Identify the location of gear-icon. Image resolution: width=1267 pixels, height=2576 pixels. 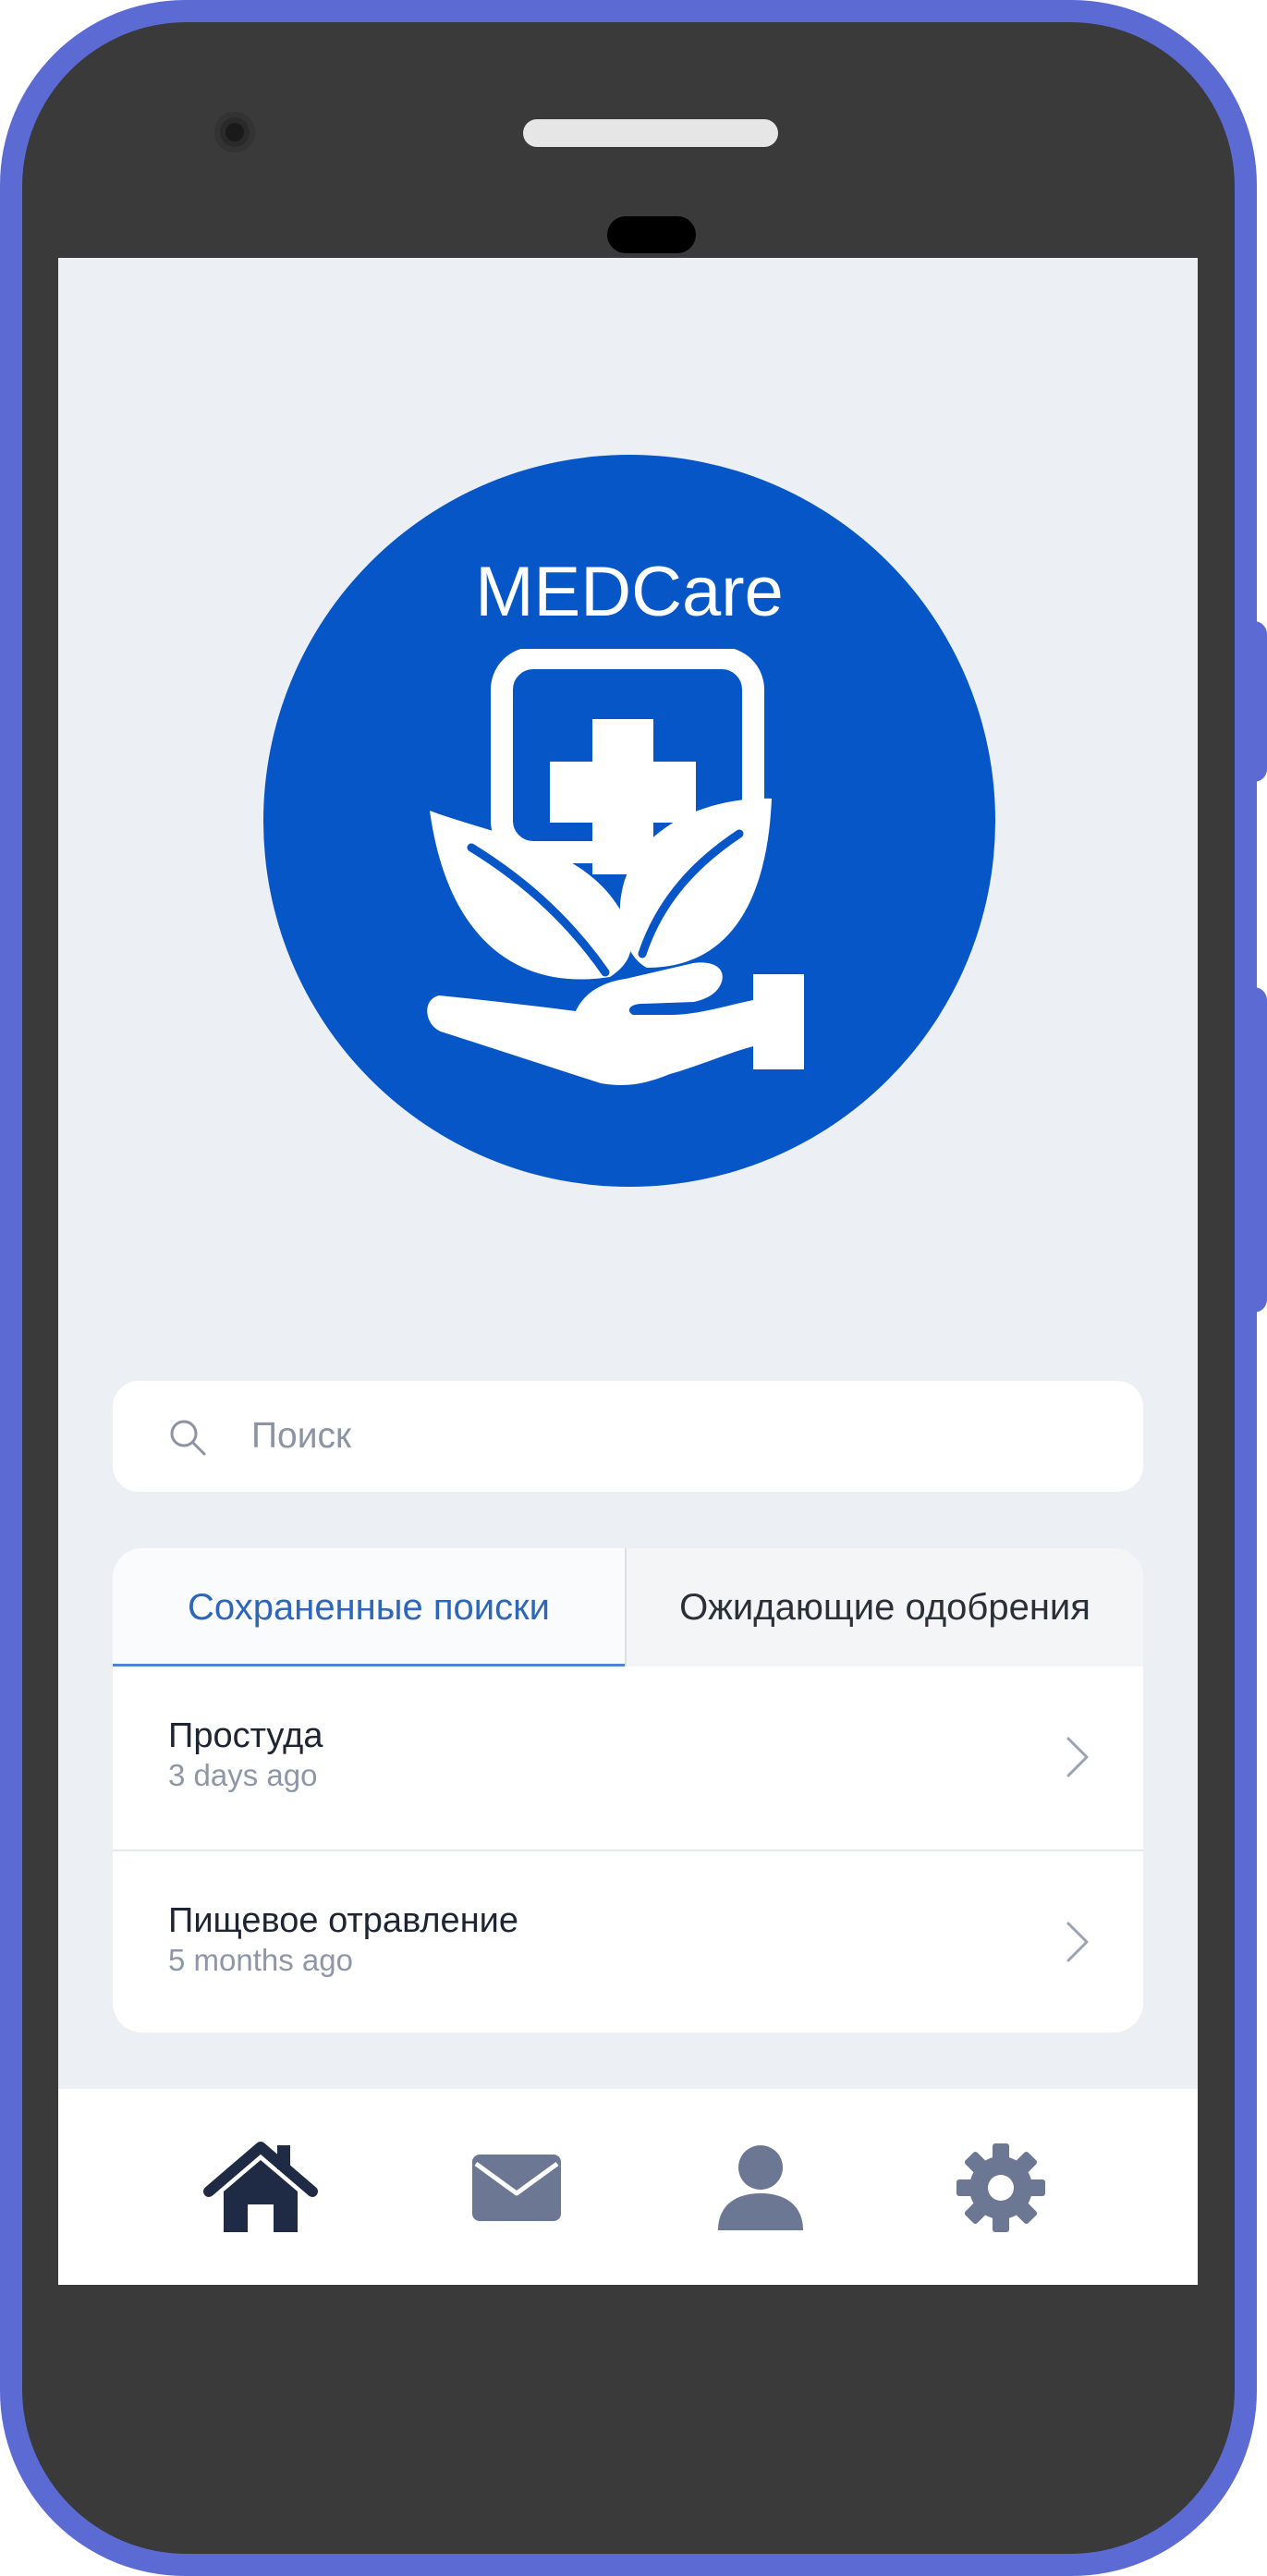
(1000, 2187).